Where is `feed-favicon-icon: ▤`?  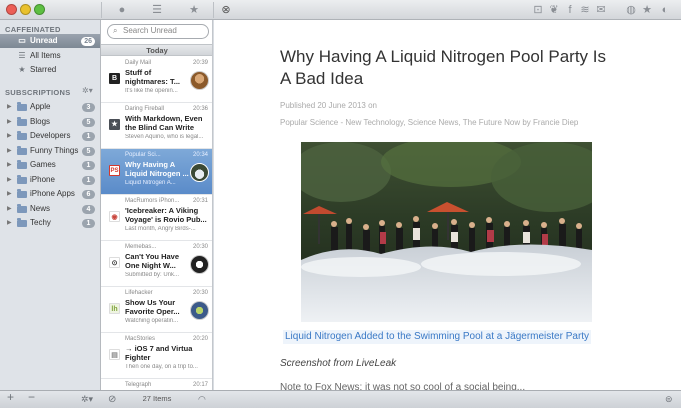
feed-favicon-icon: ▤ is located at coordinates (114, 354).